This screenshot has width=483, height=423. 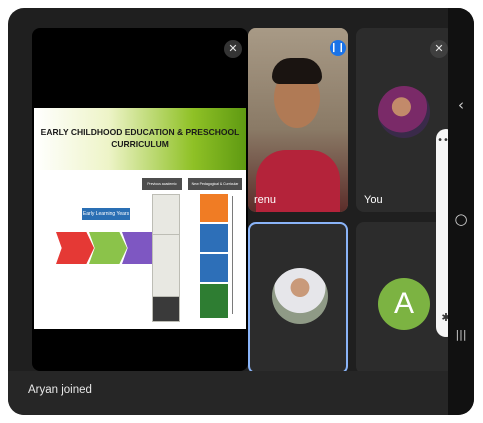 What do you see at coordinates (228, 393) in the screenshot?
I see `join-toast: Aryan joined` at bounding box center [228, 393].